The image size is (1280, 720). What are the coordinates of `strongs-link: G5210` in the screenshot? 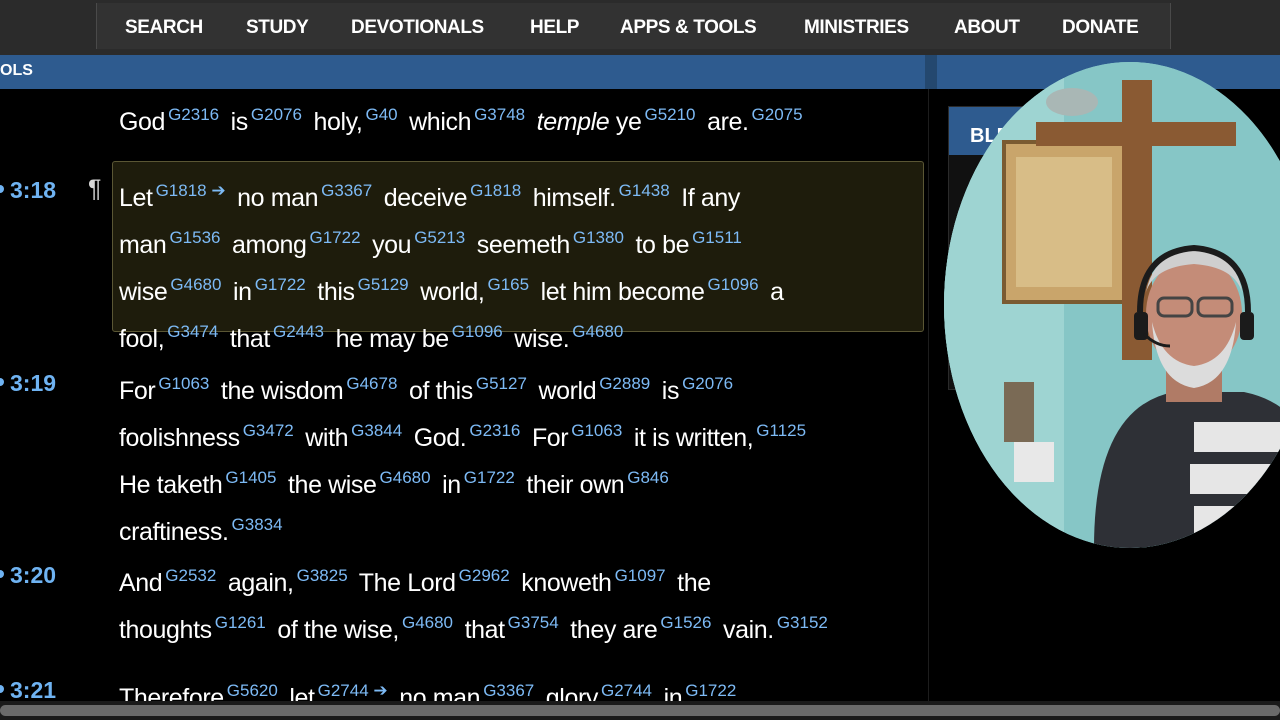 It's located at (669, 114).